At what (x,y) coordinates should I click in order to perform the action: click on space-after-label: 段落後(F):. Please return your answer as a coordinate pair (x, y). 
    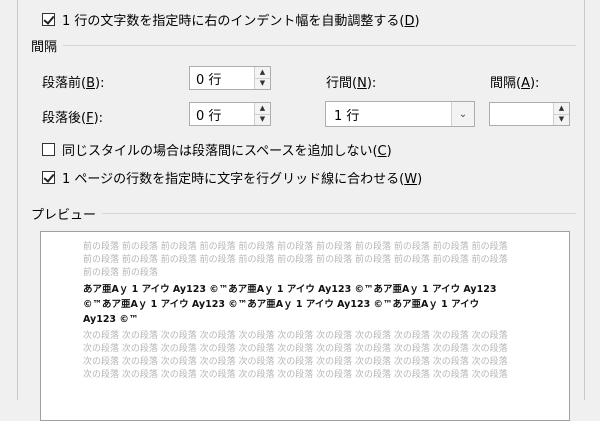
    Looking at the image, I should click on (73, 118).